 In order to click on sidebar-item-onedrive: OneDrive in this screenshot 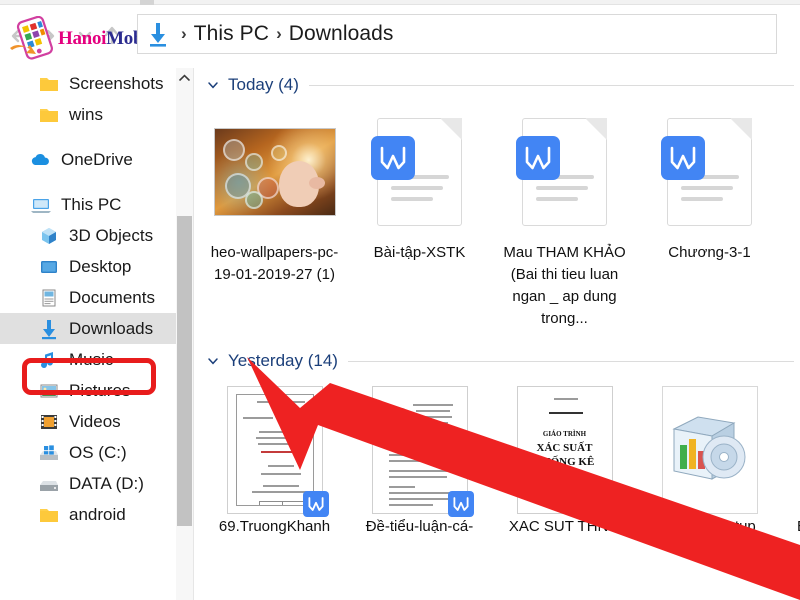, I will do `click(88, 159)`.